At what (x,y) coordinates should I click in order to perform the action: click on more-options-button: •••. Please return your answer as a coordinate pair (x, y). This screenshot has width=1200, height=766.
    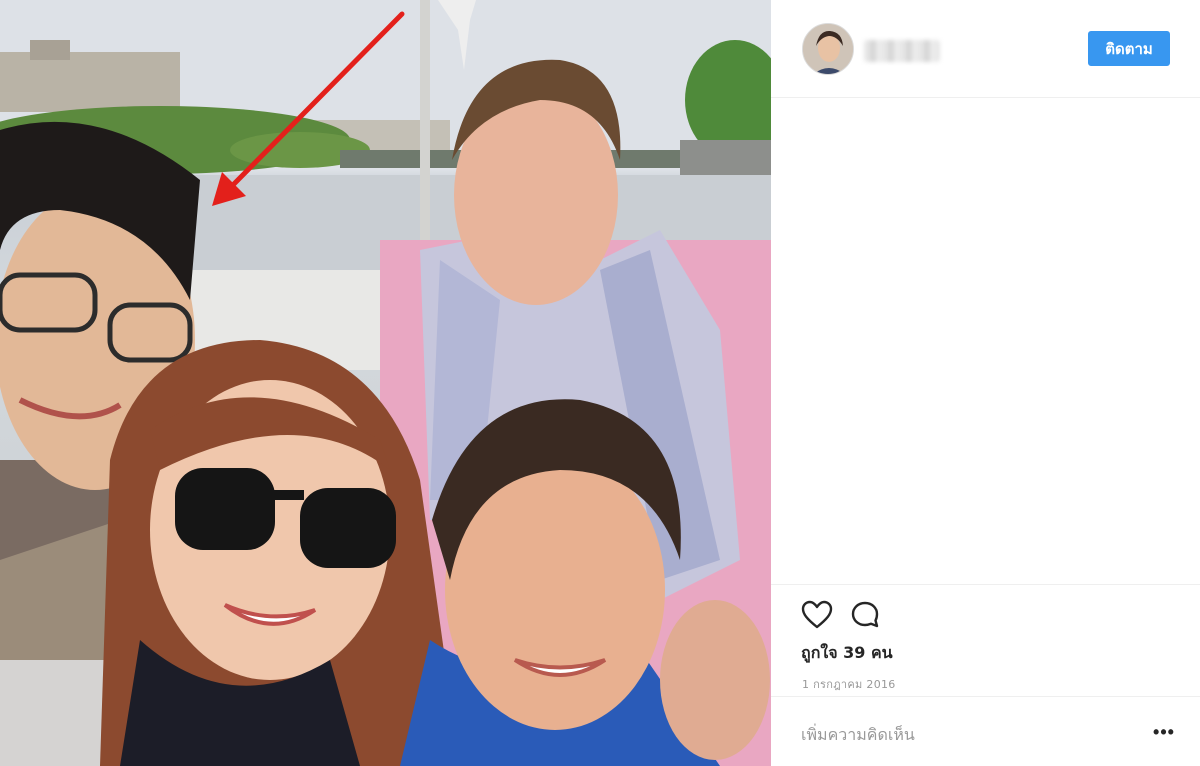
    Looking at the image, I should click on (1164, 732).